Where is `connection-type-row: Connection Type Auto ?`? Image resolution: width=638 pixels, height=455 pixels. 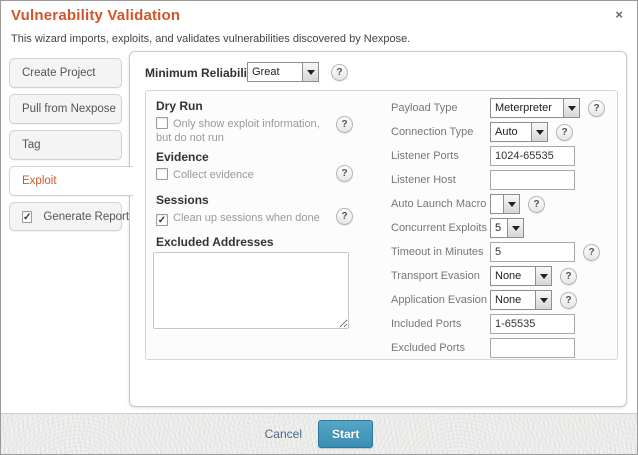 connection-type-row: Connection Type Auto ? is located at coordinates (482, 132).